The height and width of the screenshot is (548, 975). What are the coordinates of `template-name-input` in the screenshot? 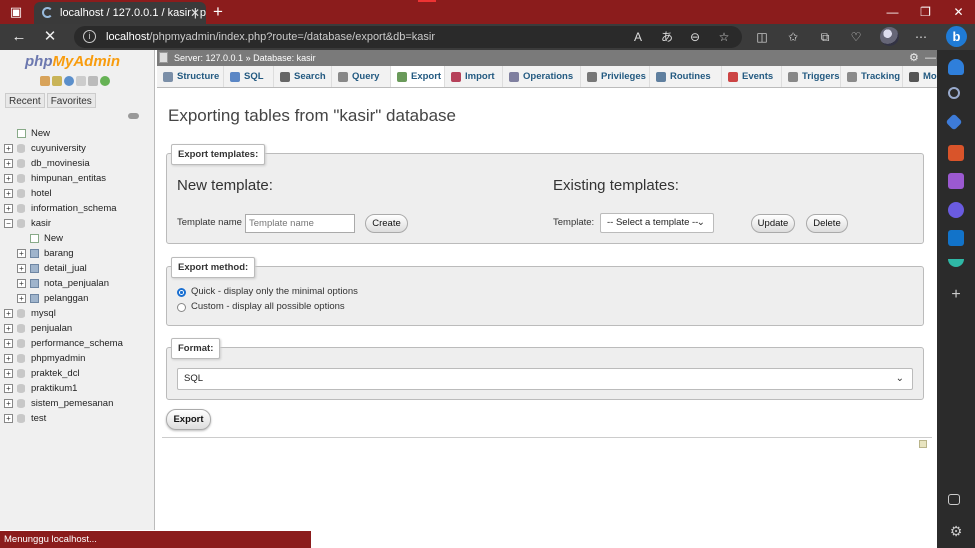 It's located at (300, 223).